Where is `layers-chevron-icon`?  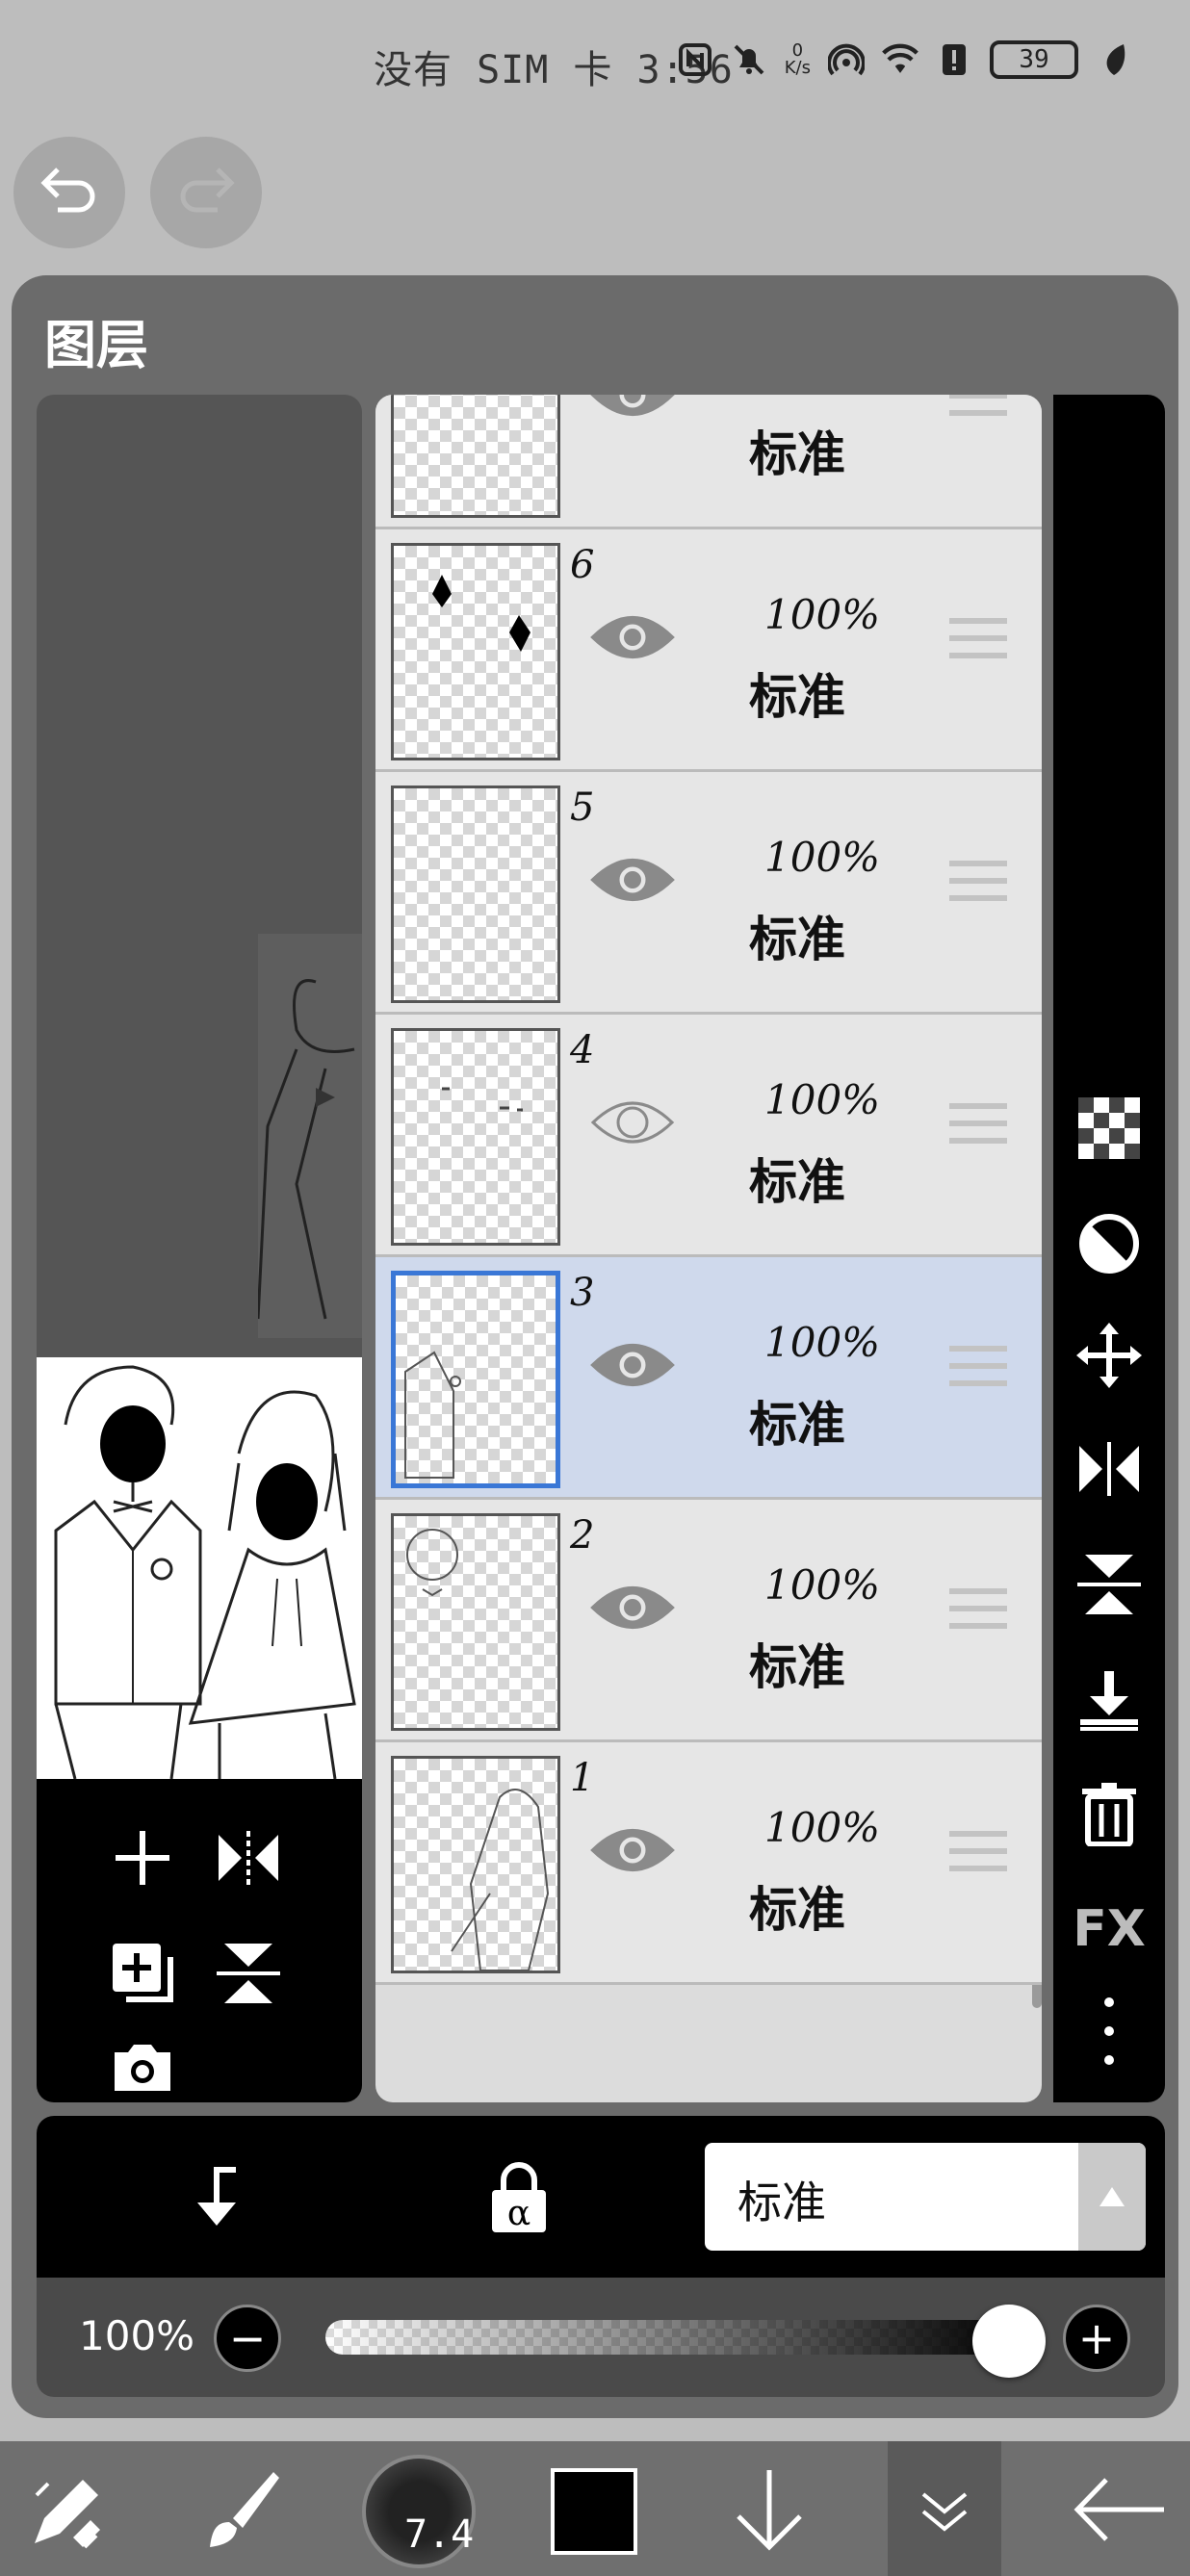 layers-chevron-icon is located at coordinates (945, 2512).